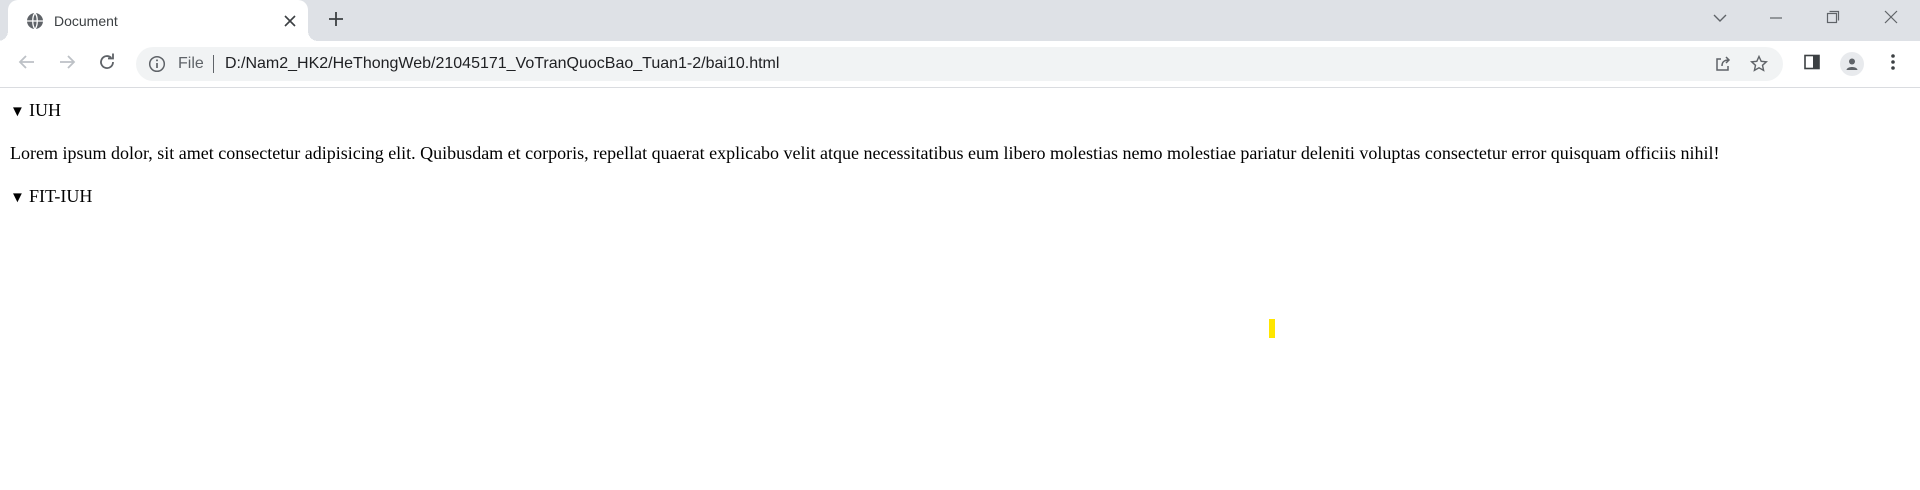 This screenshot has height=490, width=1920. I want to click on side-panel-button, so click(1812, 64).